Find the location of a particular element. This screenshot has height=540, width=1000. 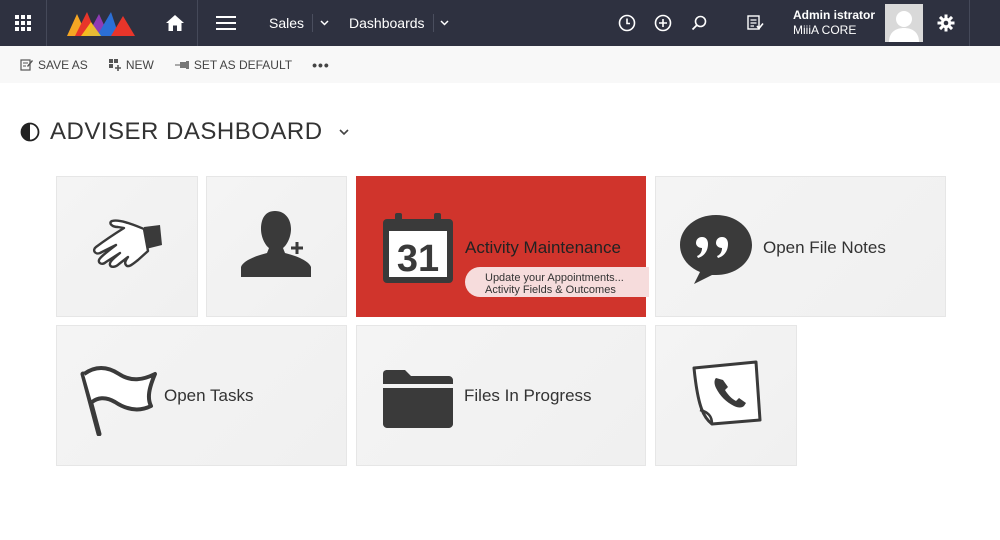

waffle-icon is located at coordinates (23, 23).